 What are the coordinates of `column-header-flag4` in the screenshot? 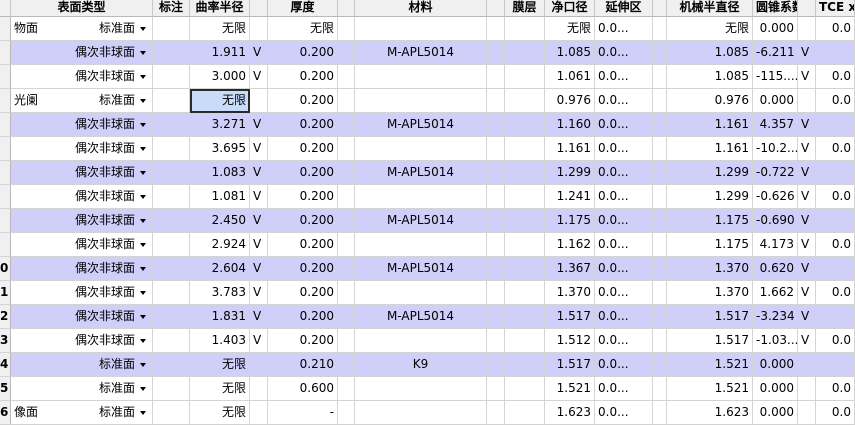 It's located at (660, 8).